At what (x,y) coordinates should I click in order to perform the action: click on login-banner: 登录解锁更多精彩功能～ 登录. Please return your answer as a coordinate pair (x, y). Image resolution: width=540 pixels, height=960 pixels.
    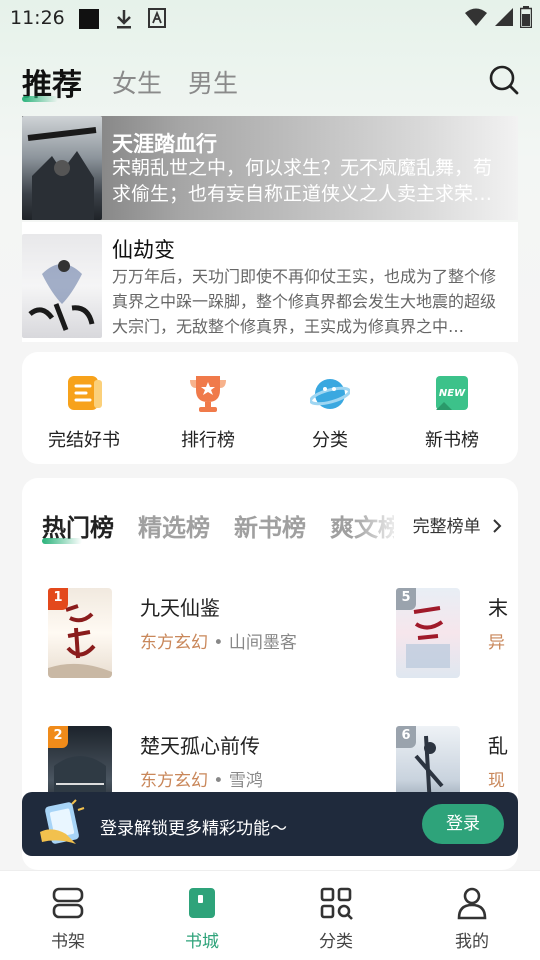
    Looking at the image, I should click on (270, 824).